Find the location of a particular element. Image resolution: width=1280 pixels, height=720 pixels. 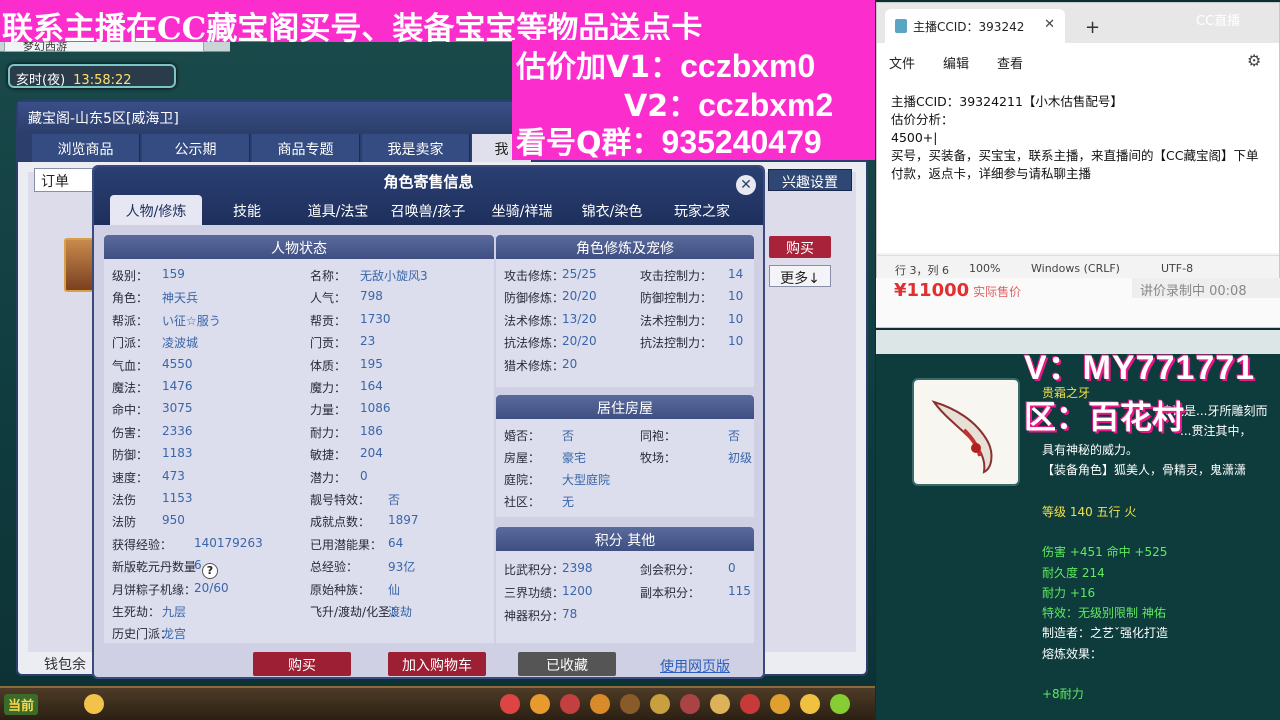

tab-browse: 浏览商品 is located at coordinates (86, 148).